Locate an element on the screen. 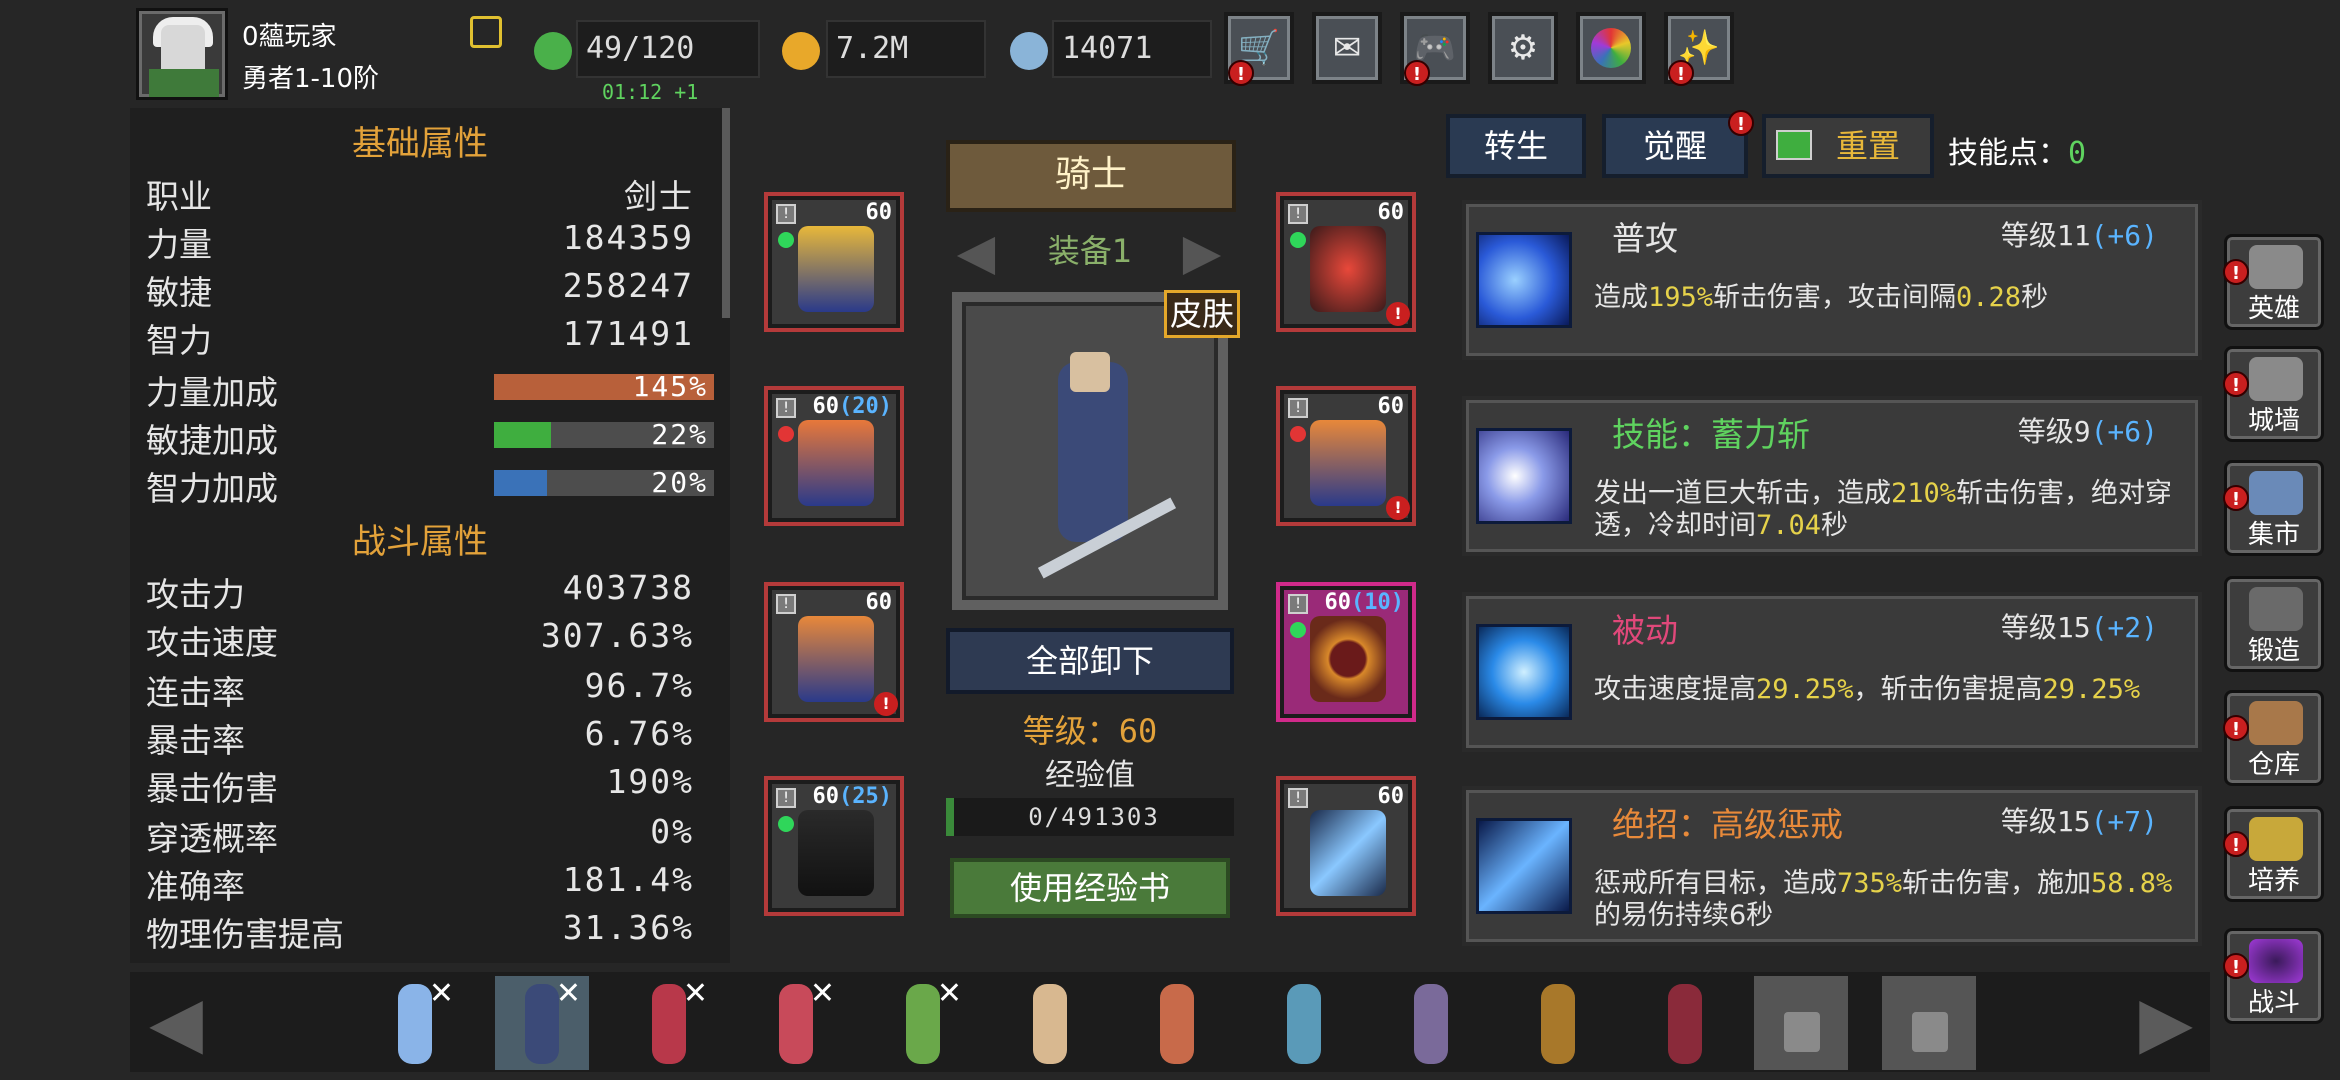  skill-level: 等级15(+7) is located at coordinates (2079, 821).